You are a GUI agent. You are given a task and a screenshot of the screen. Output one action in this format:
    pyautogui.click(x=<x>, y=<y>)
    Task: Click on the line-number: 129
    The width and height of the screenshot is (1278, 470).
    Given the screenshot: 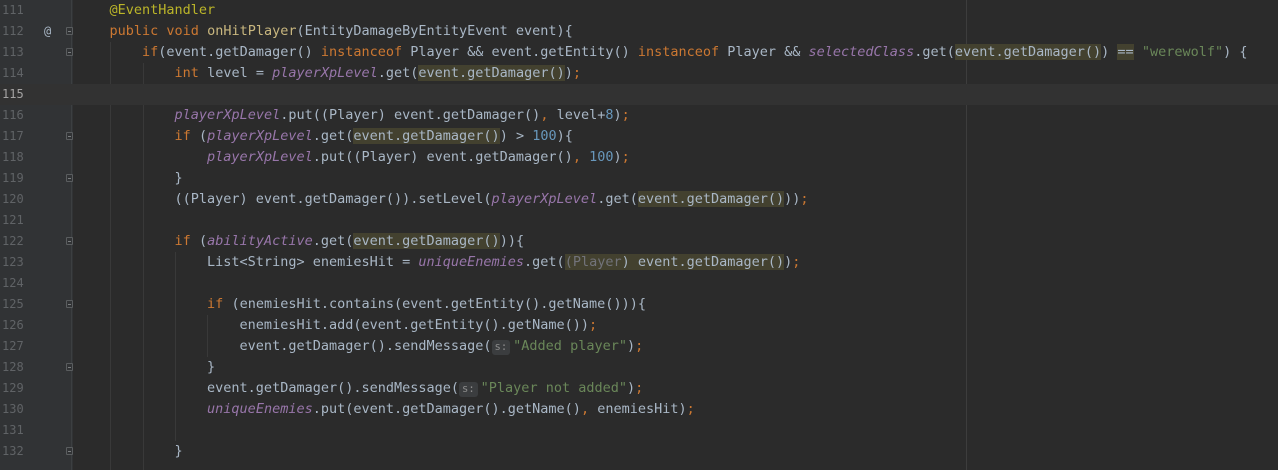 What is the action you would take?
    pyautogui.click(x=13, y=388)
    